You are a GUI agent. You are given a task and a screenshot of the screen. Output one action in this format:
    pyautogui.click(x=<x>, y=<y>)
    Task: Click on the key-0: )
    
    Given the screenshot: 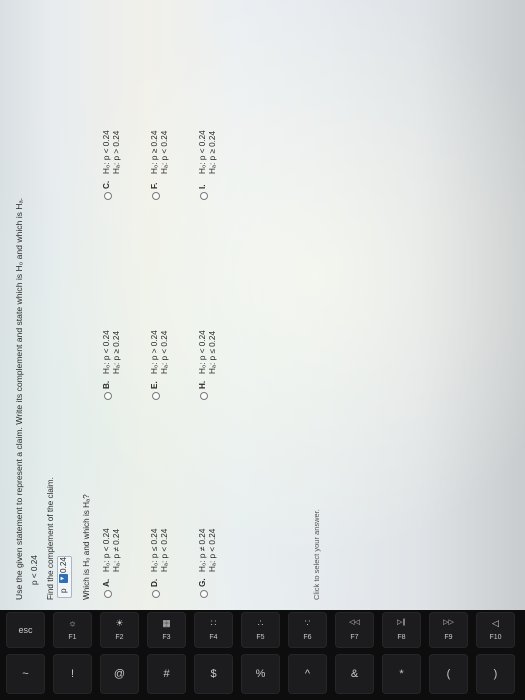 What is the action you would take?
    pyautogui.click(x=495, y=674)
    